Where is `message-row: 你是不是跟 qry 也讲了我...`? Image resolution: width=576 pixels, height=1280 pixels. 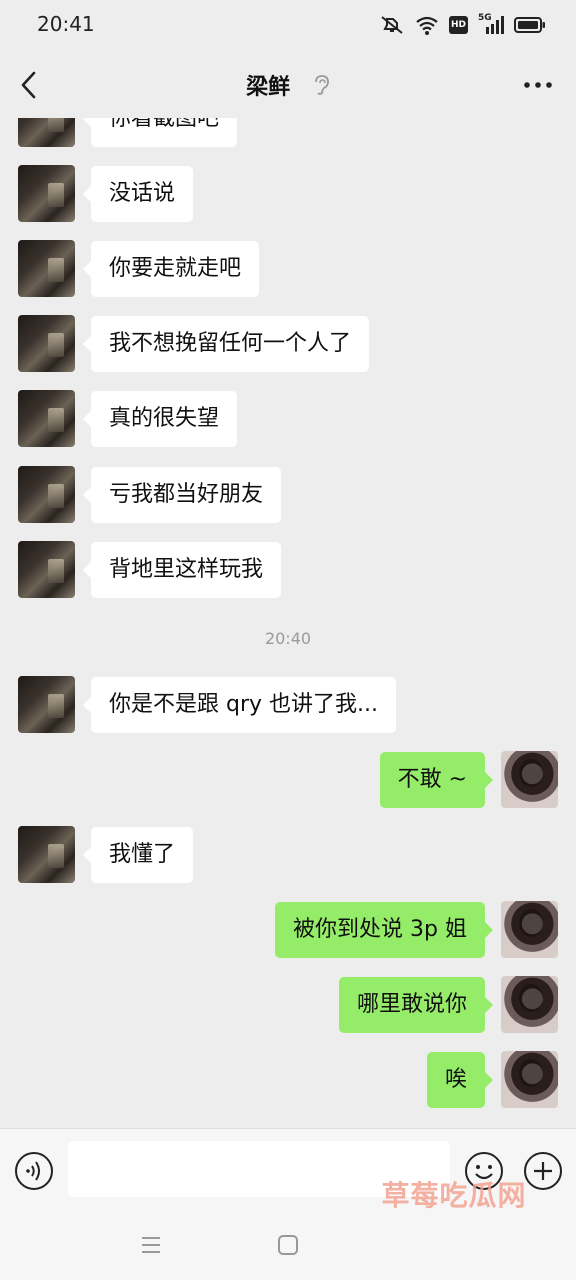
message-row: 你是不是跟 qry 也讲了我... is located at coordinates (288, 705).